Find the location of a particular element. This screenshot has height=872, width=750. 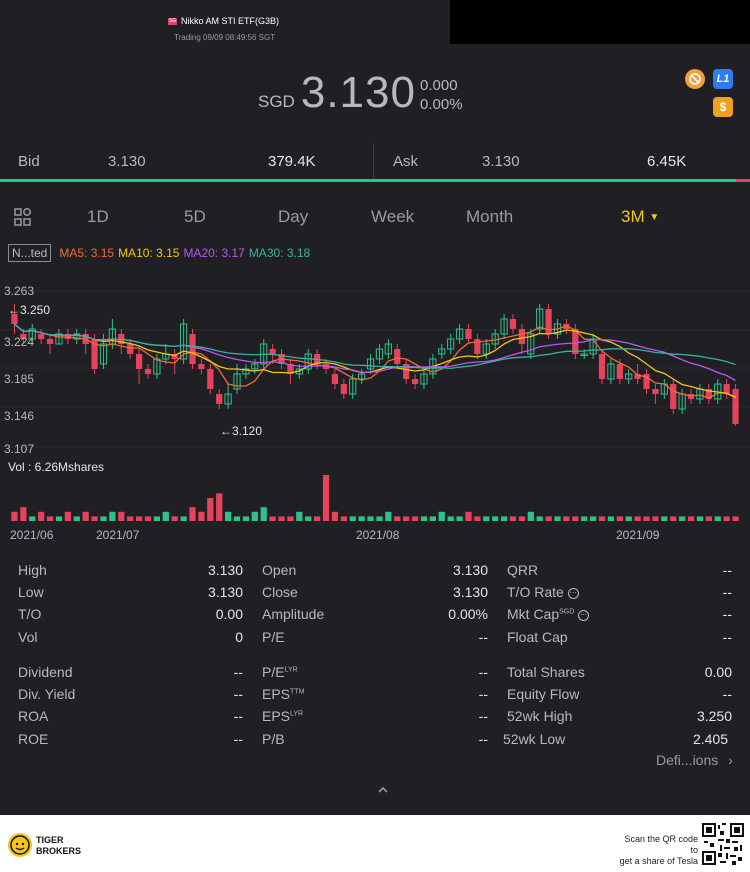

brand-line: BROKERS is located at coordinates (59, 851).